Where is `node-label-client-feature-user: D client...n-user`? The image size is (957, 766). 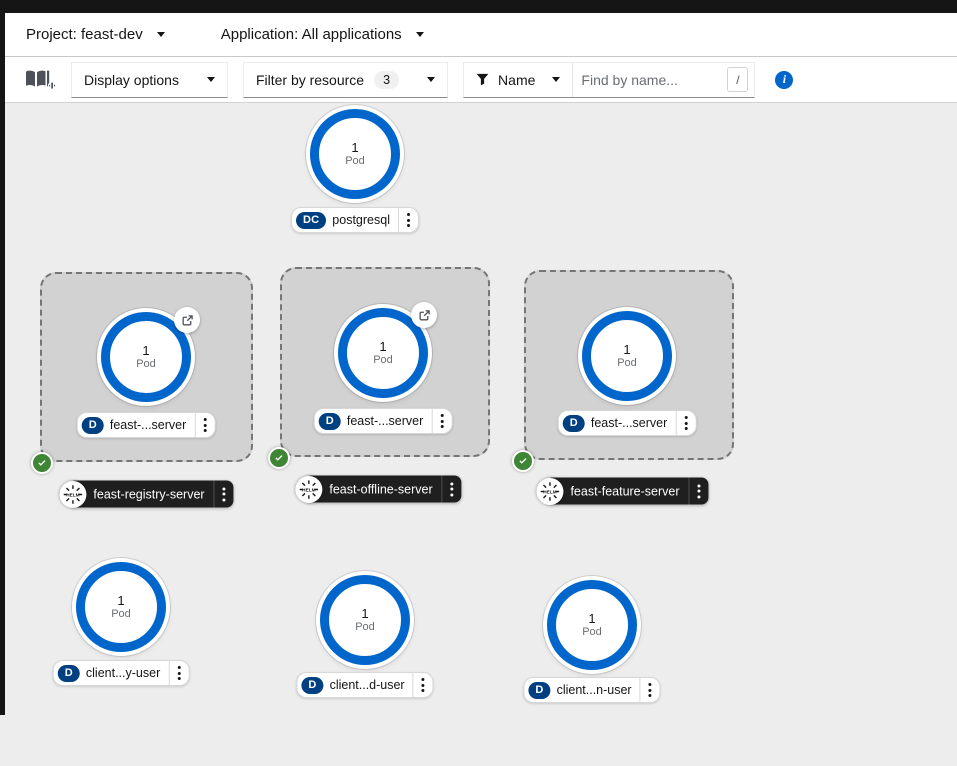 node-label-client-feature-user: D client...n-user is located at coordinates (592, 690).